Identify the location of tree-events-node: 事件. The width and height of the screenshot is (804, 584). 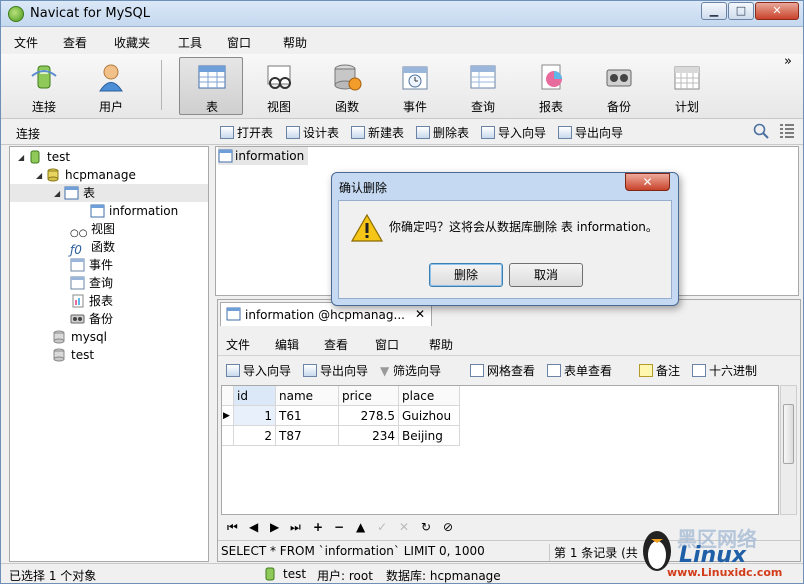
(91, 265).